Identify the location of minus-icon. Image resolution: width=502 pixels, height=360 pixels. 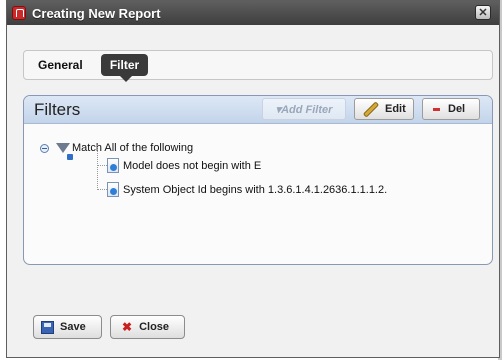
(436, 109).